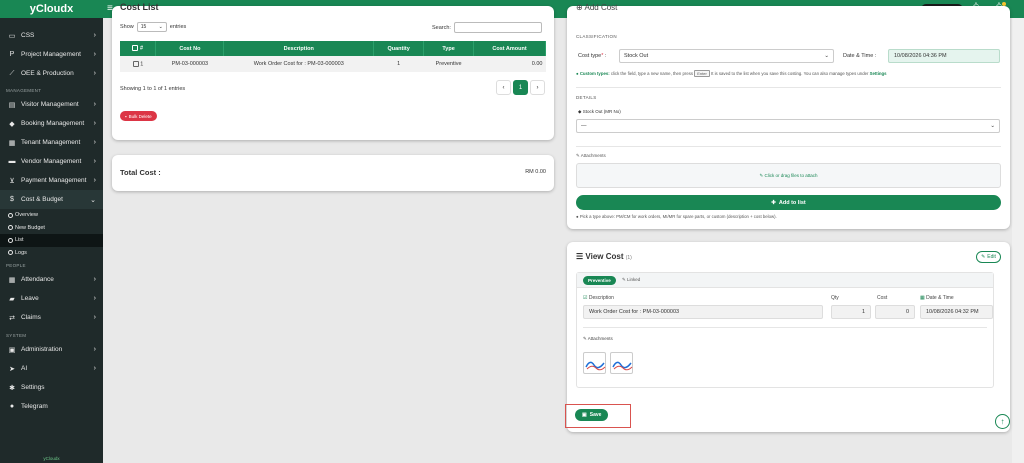 Image resolution: width=1024 pixels, height=463 pixels. Describe the element at coordinates (537, 87) in the screenshot. I see `next-page-button: ›` at that location.